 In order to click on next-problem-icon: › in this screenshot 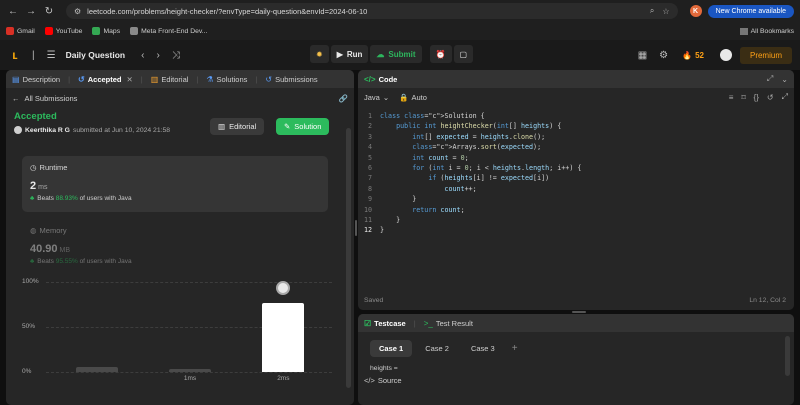, I will do `click(157, 55)`.